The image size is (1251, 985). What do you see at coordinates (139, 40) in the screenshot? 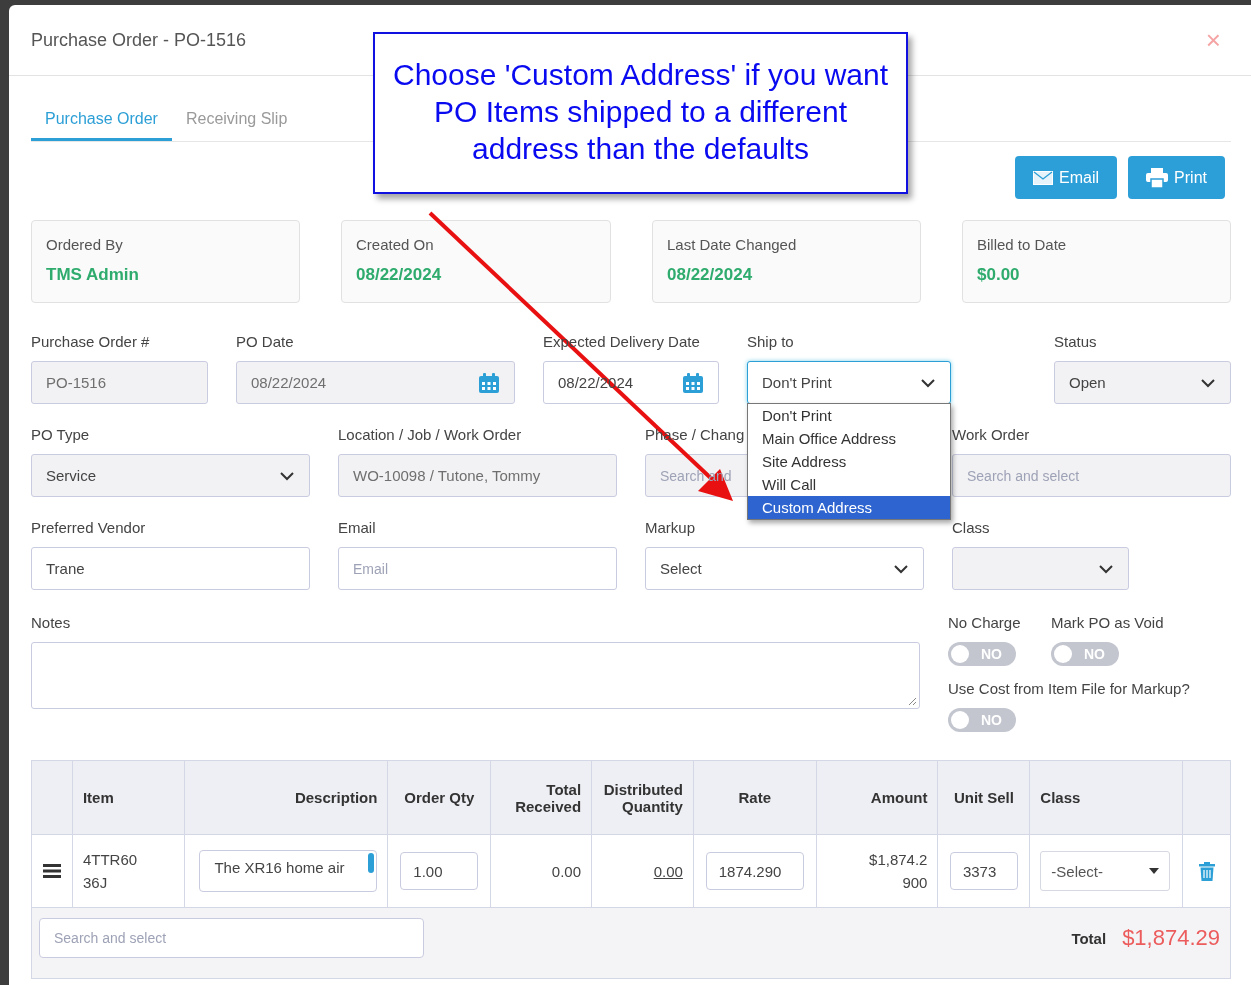
I see `dialog-title: Purchase Order - PO-1516` at bounding box center [139, 40].